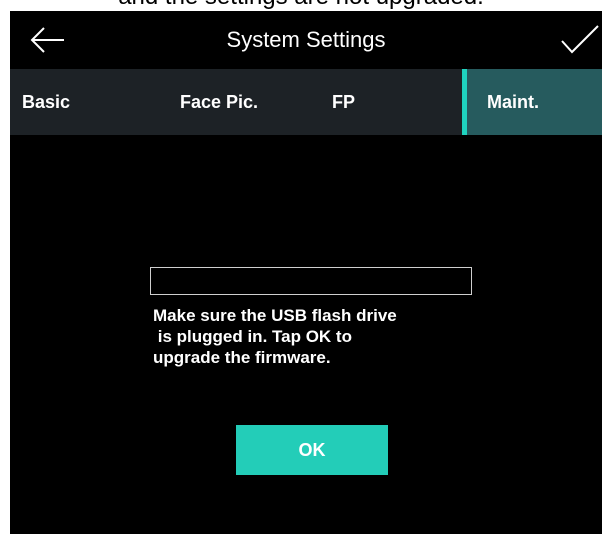 Image resolution: width=602 pixels, height=534 pixels. What do you see at coordinates (311, 281) in the screenshot?
I see `upgrade-progress-bar` at bounding box center [311, 281].